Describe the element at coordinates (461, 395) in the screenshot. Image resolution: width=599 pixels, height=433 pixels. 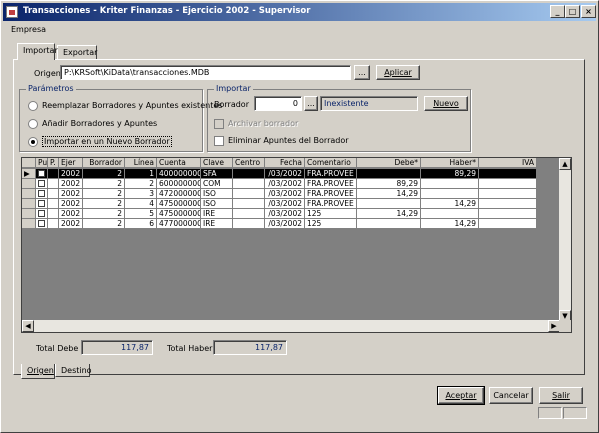
I see `aceptar-button: Aceptar` at that location.